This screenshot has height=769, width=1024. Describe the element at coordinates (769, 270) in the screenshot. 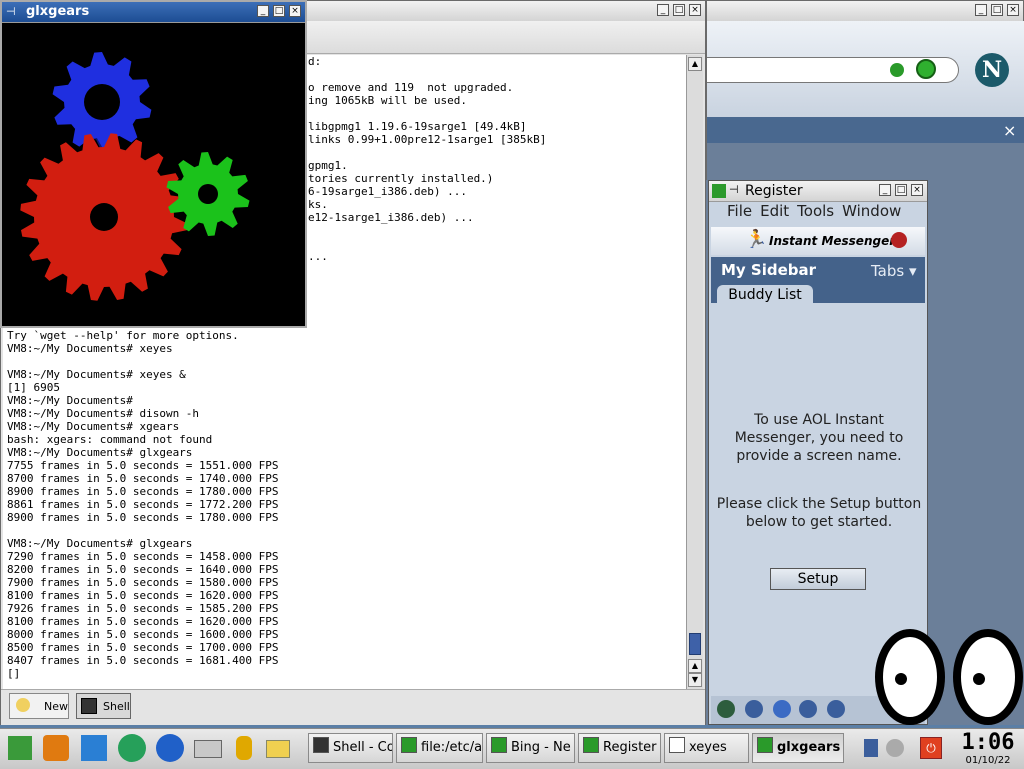

I see `aim-sidebar-title: My Sidebar` at that location.